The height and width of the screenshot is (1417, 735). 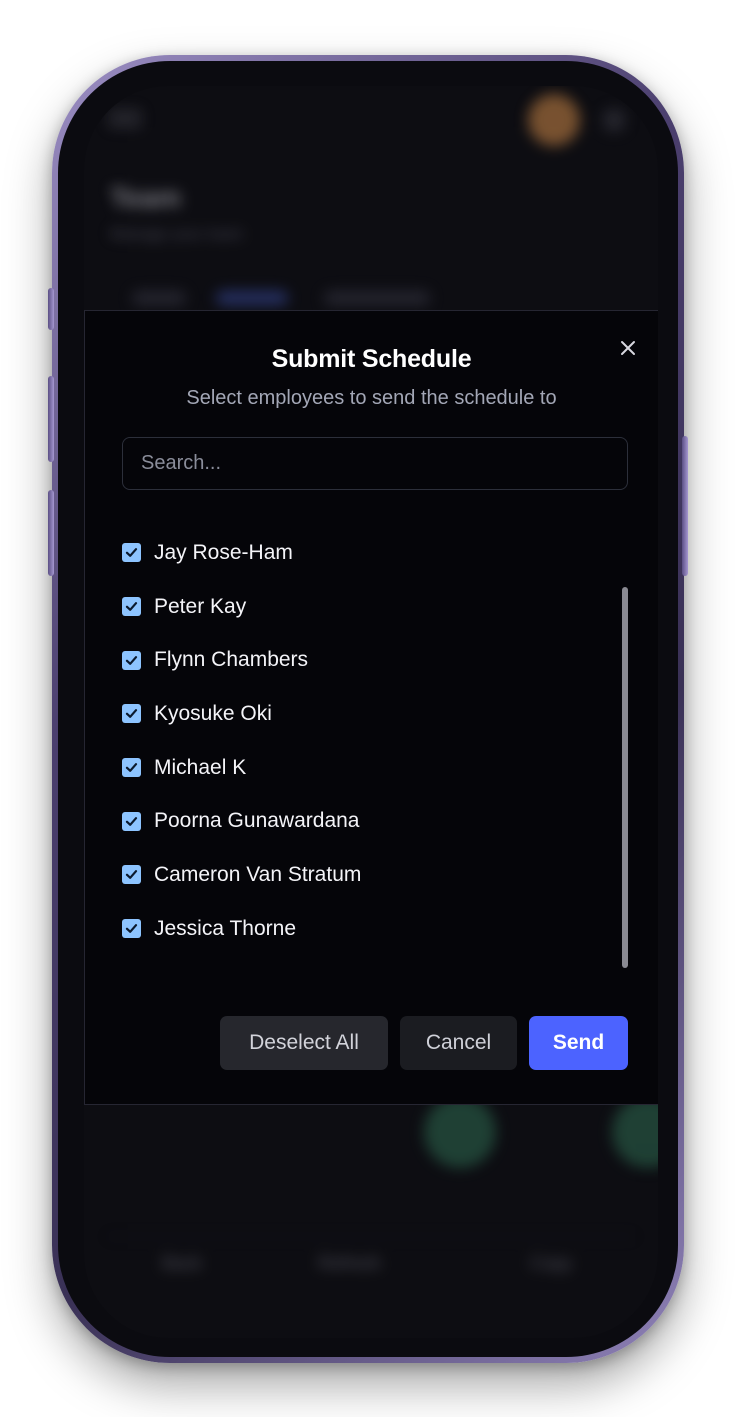 What do you see at coordinates (125, 118) in the screenshot?
I see `menu-icon` at bounding box center [125, 118].